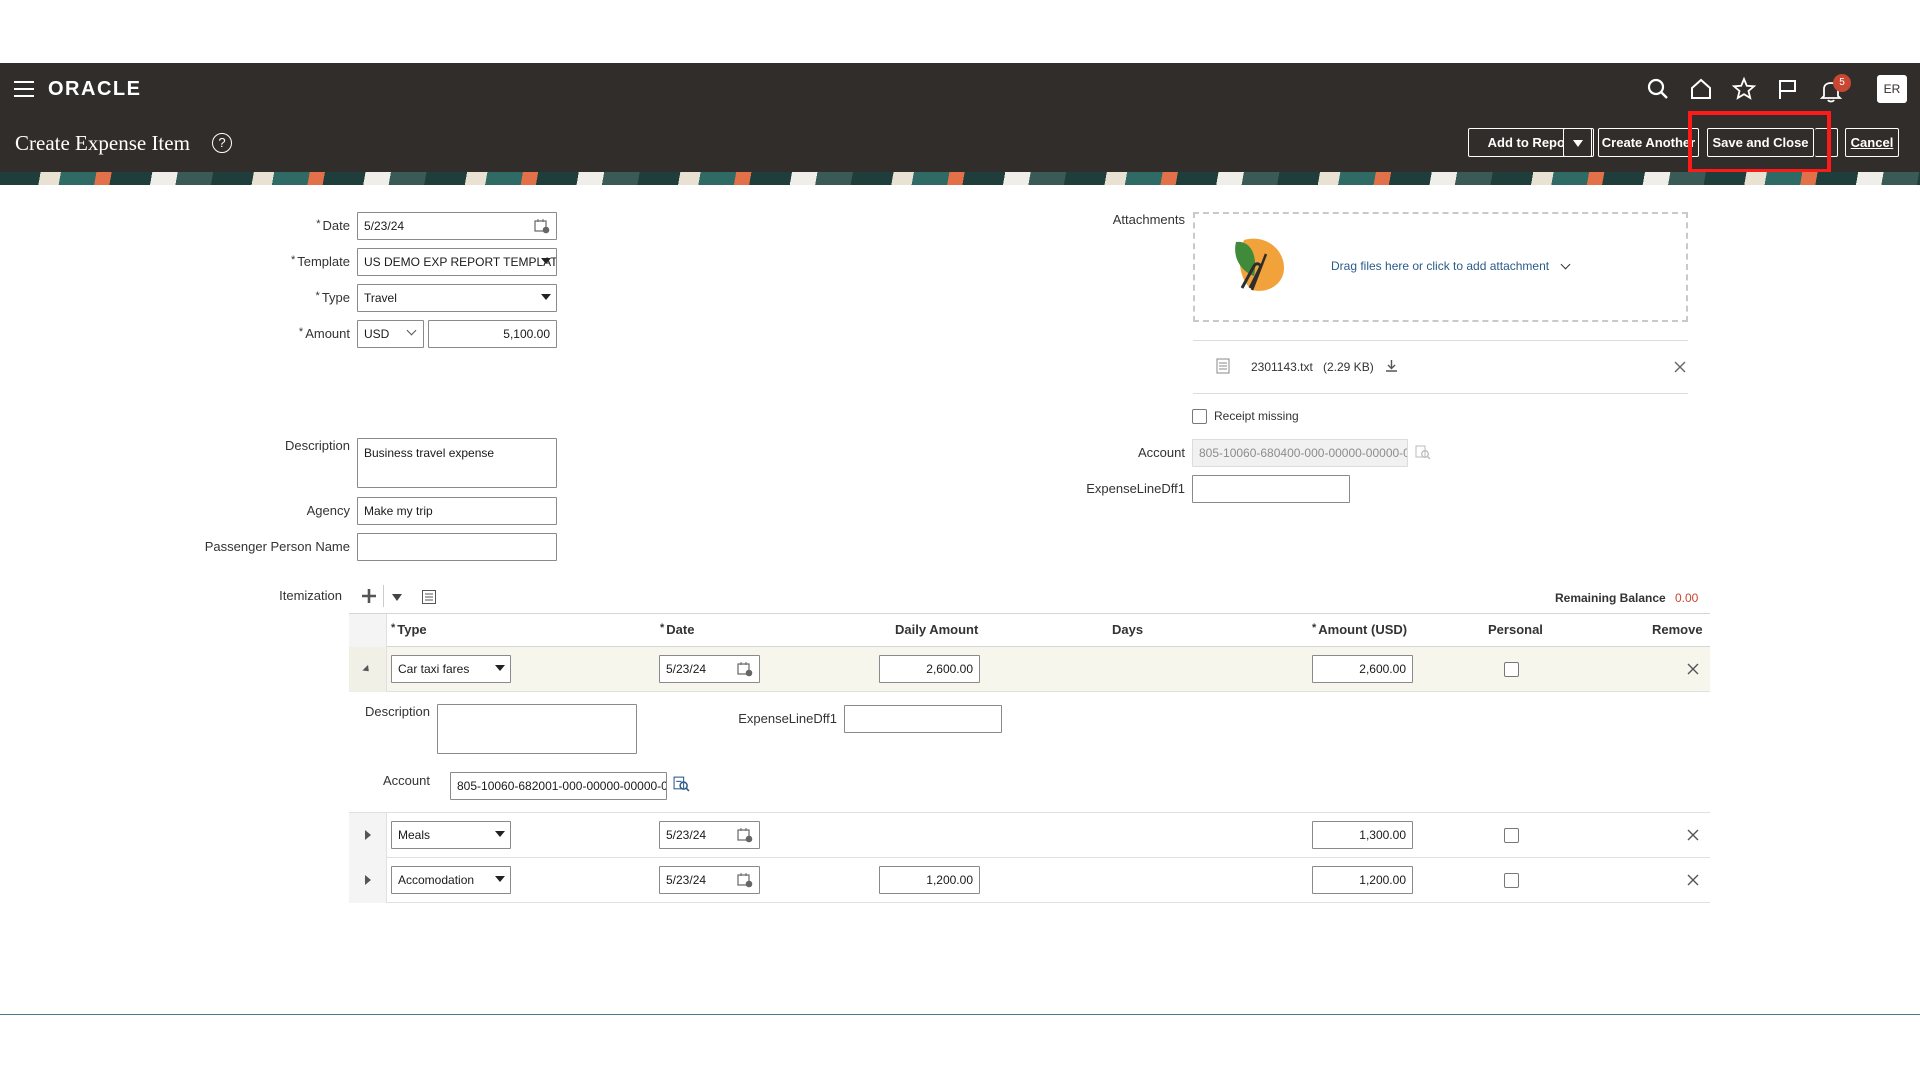  I want to click on description-label: Description, so click(317, 445).